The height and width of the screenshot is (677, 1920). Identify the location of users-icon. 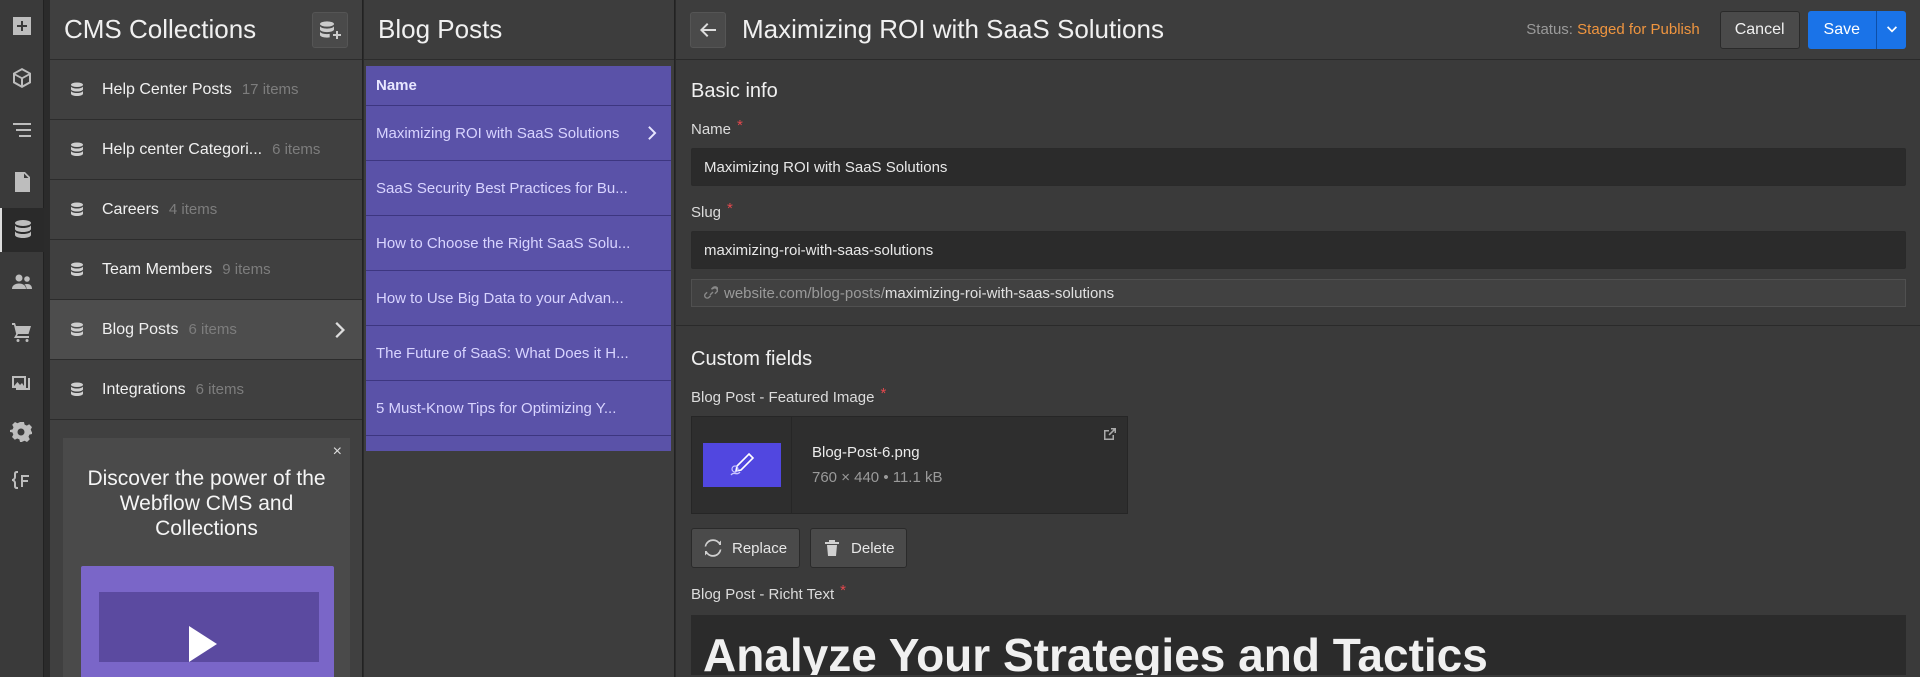
(22, 282).